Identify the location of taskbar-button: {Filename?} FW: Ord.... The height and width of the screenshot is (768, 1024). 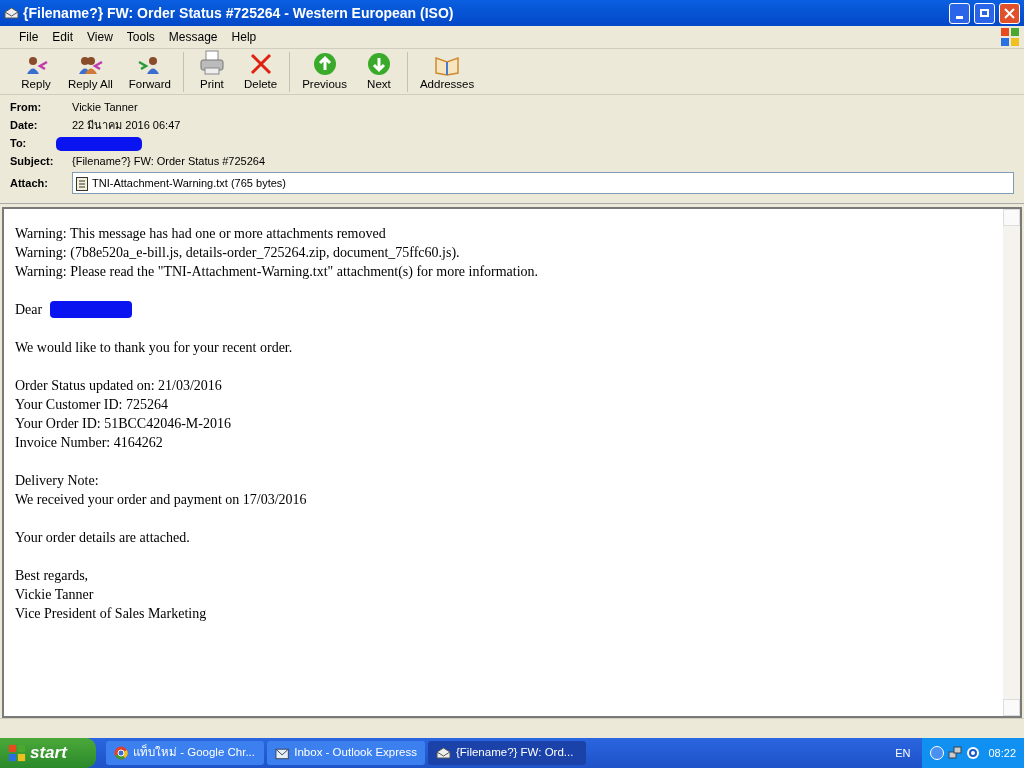
(507, 753).